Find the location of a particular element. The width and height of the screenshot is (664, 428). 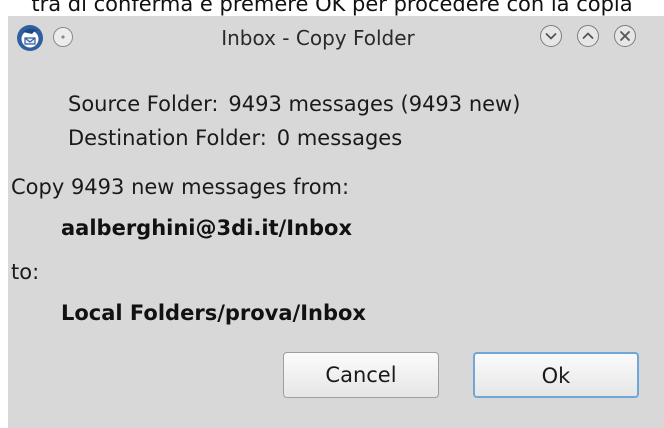

to-folder-path: Local Folders/prova/Inbox is located at coordinates (213, 313).